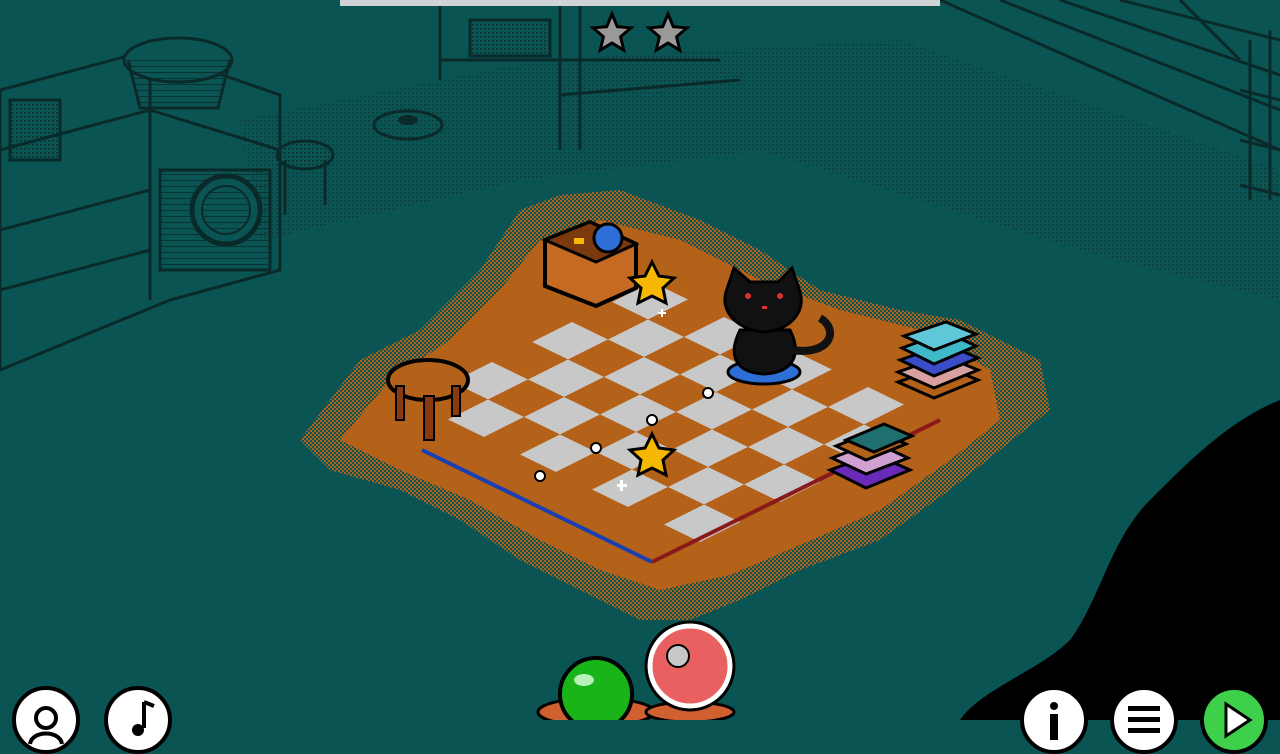  I want to click on laundry-basket, so click(178, 73).